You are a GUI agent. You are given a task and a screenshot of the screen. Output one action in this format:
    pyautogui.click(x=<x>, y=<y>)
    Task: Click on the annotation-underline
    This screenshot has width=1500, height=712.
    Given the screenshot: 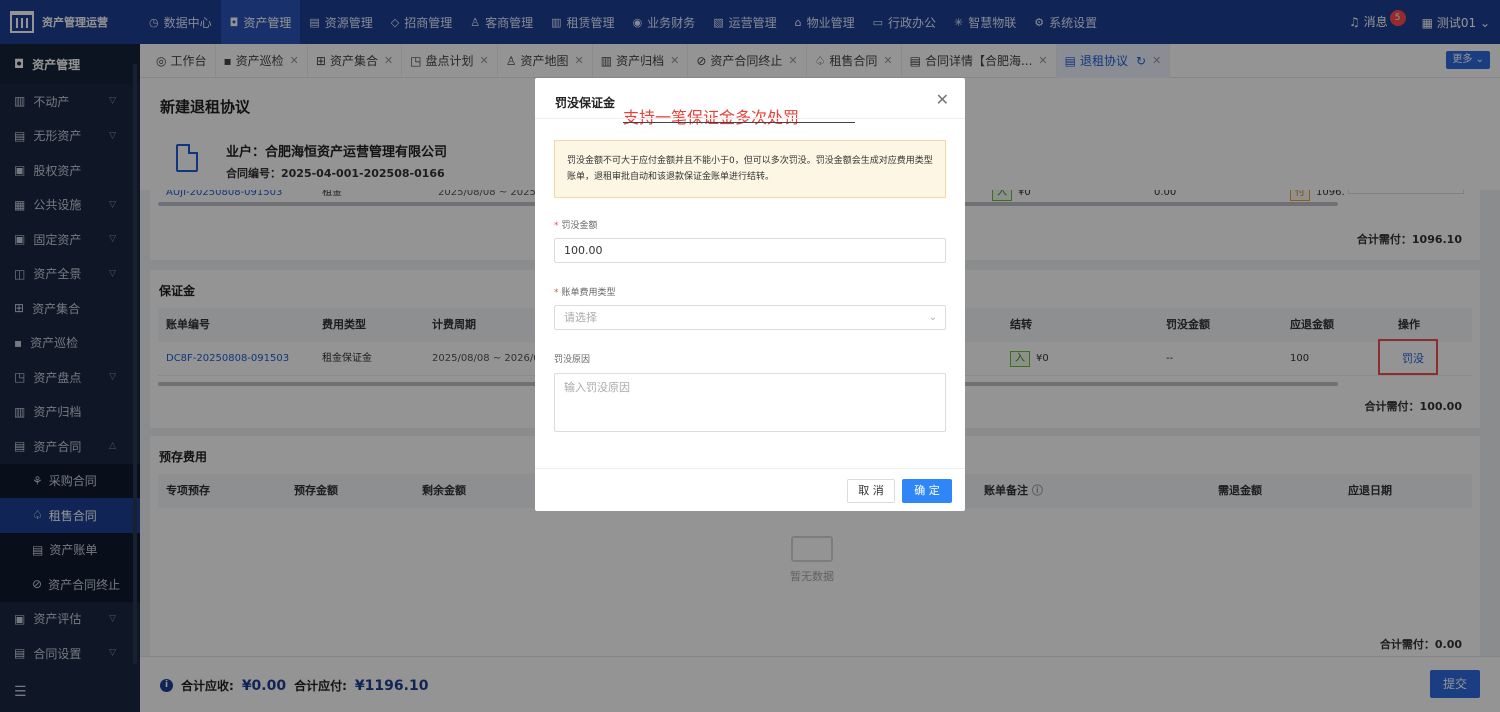 What is the action you would take?
    pyautogui.click(x=739, y=122)
    